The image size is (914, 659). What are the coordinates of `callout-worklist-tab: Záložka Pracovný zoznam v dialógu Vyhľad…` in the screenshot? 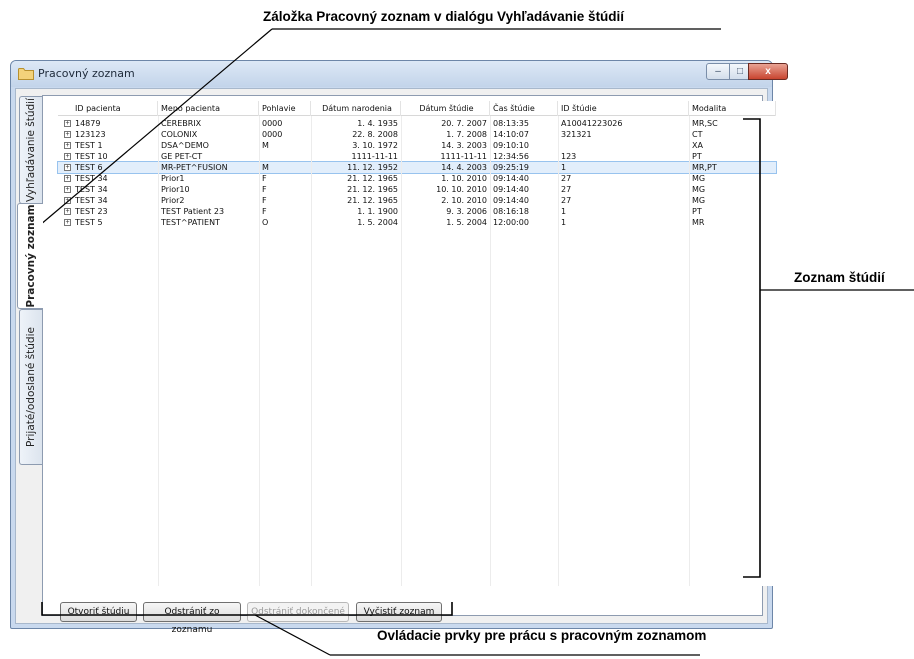 It's located at (444, 16).